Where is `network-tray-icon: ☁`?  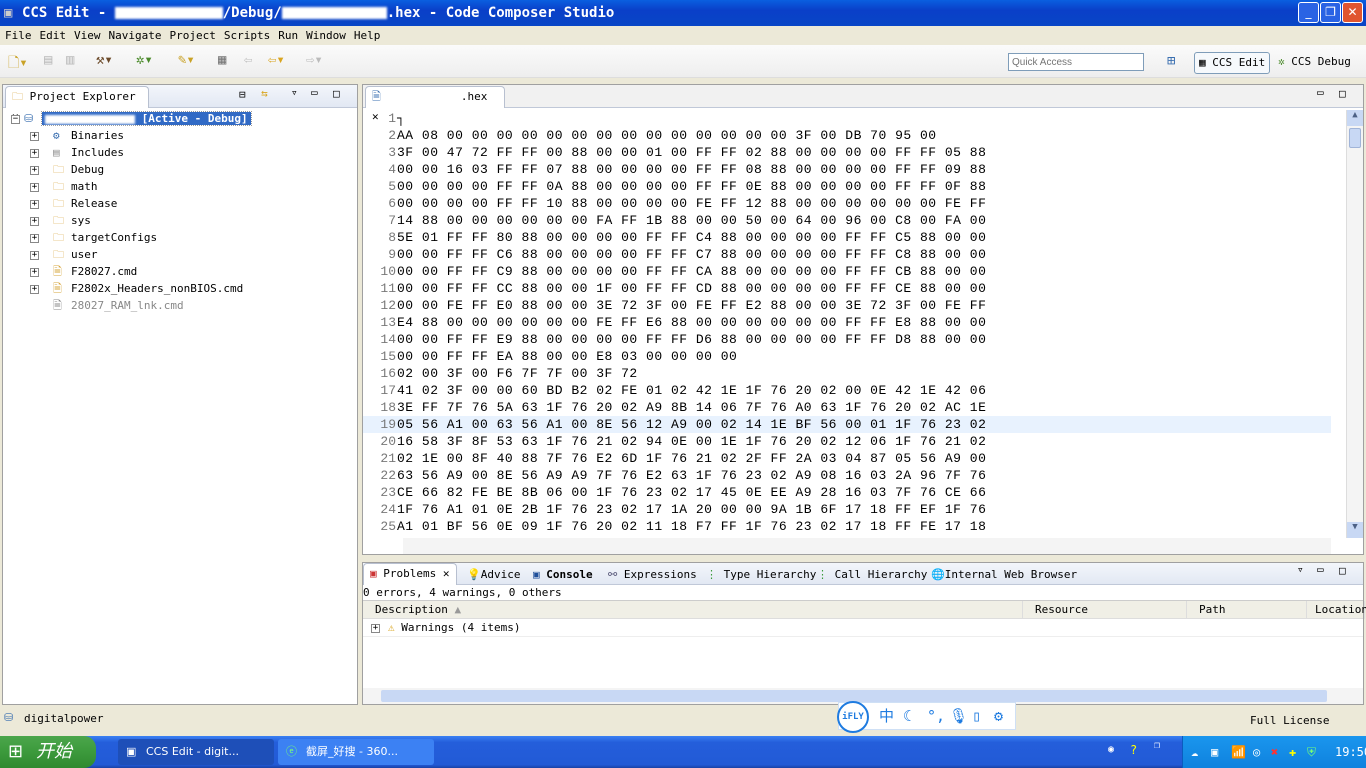
network-tray-icon: ☁ is located at coordinates (1194, 752).